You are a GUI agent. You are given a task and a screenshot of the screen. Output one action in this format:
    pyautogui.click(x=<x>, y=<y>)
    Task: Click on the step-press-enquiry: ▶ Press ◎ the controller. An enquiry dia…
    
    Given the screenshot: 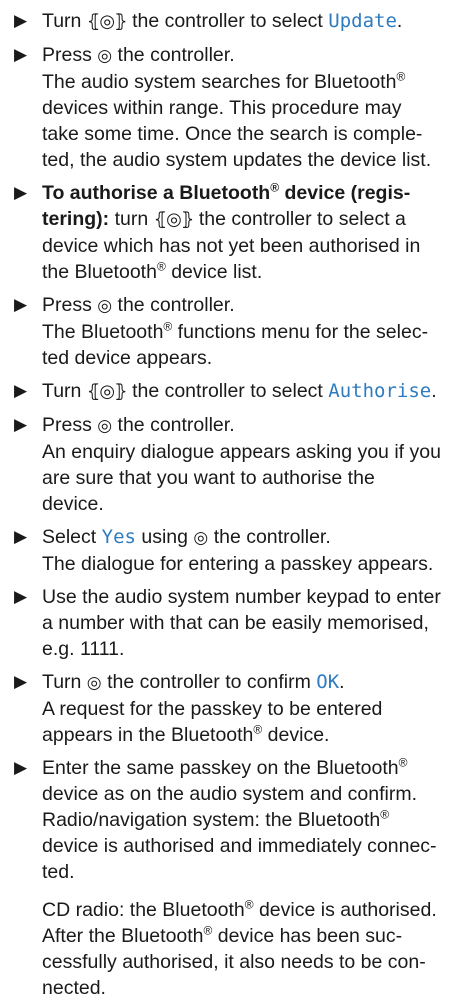 What is the action you would take?
    pyautogui.click(x=227, y=464)
    